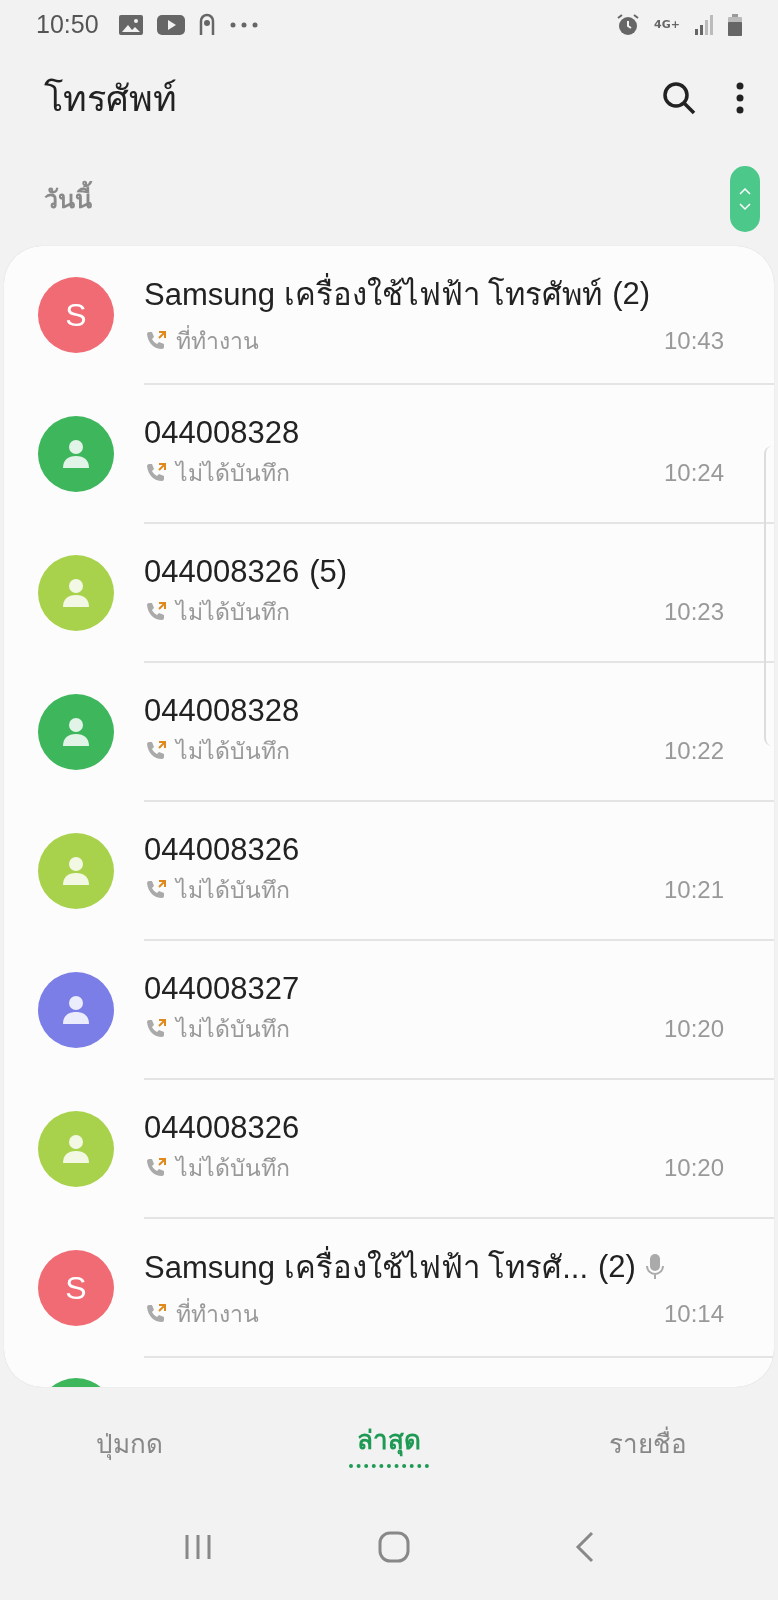 This screenshot has height=1600, width=778. Describe the element at coordinates (222, 989) in the screenshot. I see `contact-name: 044008327` at that location.